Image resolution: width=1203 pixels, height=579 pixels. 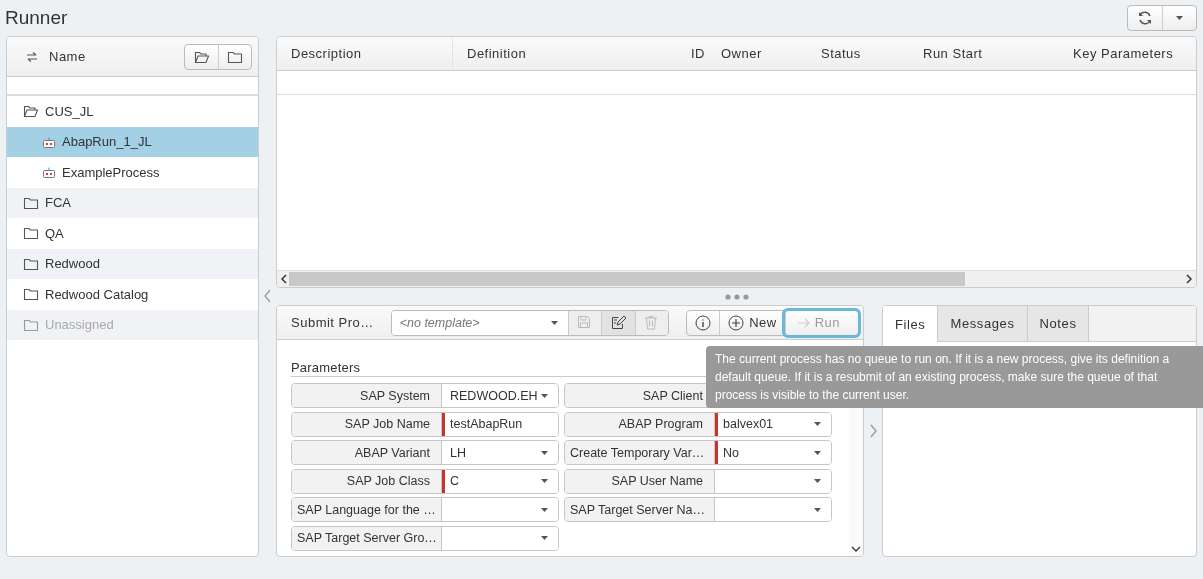 I want to click on save-icon, so click(x=585, y=322).